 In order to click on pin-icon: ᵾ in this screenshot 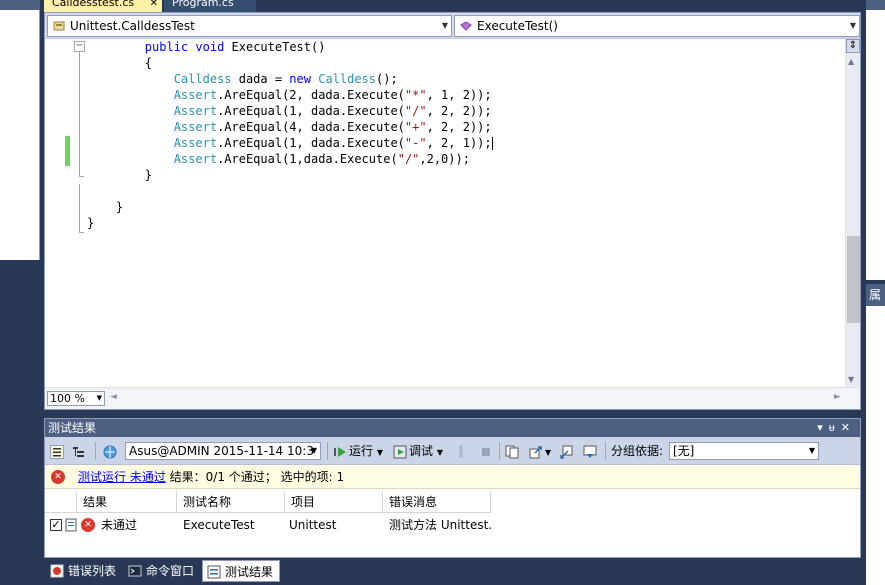, I will do `click(835, 427)`.